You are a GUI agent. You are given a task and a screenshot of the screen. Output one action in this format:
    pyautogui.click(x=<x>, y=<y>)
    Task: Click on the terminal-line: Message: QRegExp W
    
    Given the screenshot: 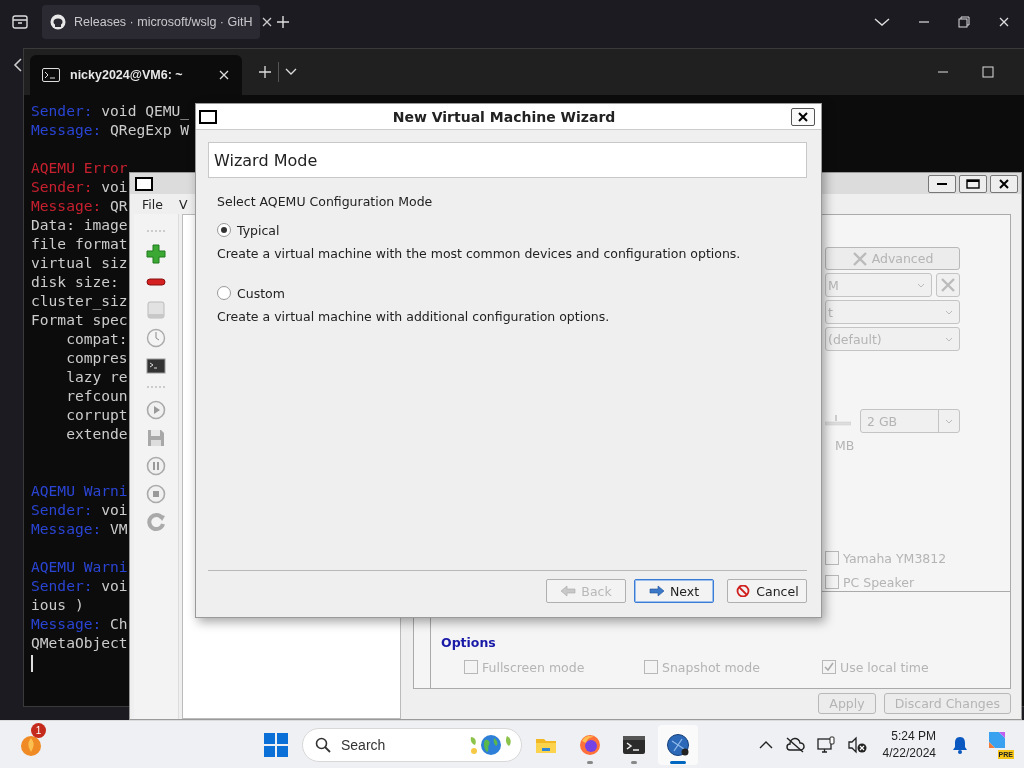 What is the action you would take?
    pyautogui.click(x=110, y=129)
    